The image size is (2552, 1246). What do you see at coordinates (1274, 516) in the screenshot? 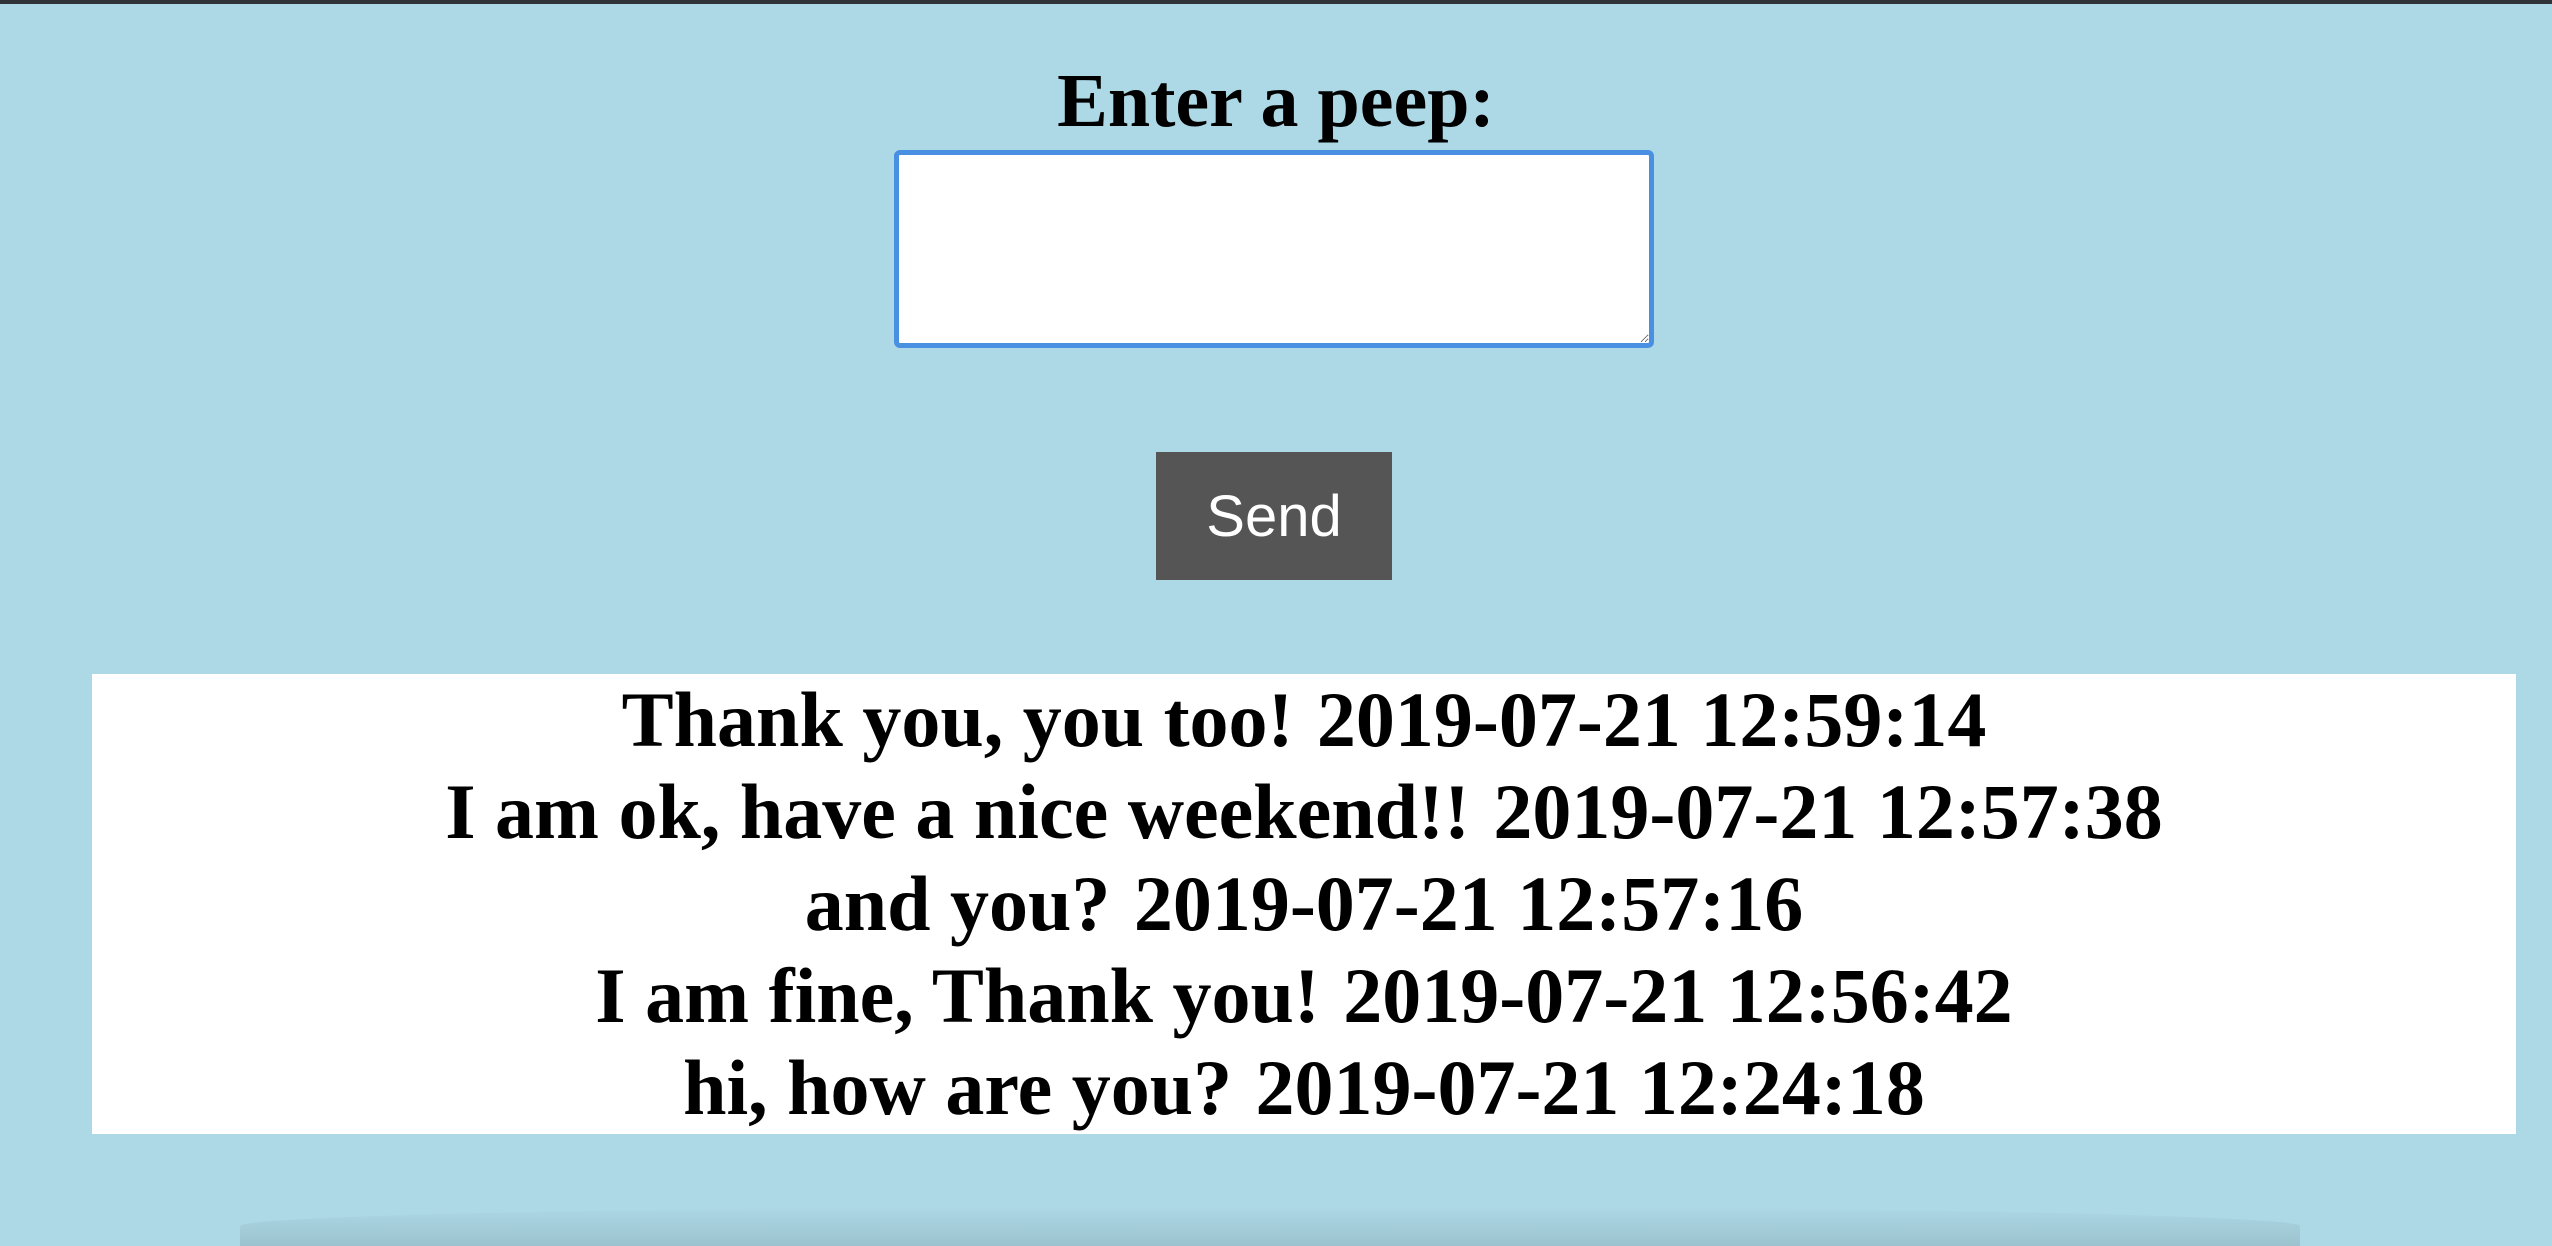
I see `send-button: Send` at bounding box center [1274, 516].